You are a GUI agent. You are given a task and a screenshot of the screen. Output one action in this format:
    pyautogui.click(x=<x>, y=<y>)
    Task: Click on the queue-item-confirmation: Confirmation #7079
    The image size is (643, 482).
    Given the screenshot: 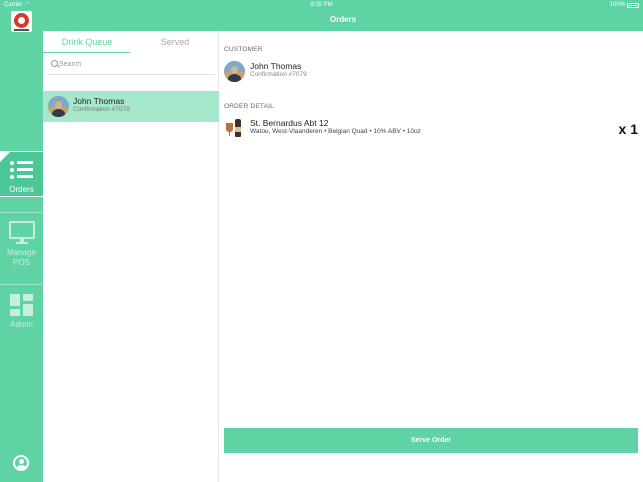 What is the action you would take?
    pyautogui.click(x=101, y=109)
    